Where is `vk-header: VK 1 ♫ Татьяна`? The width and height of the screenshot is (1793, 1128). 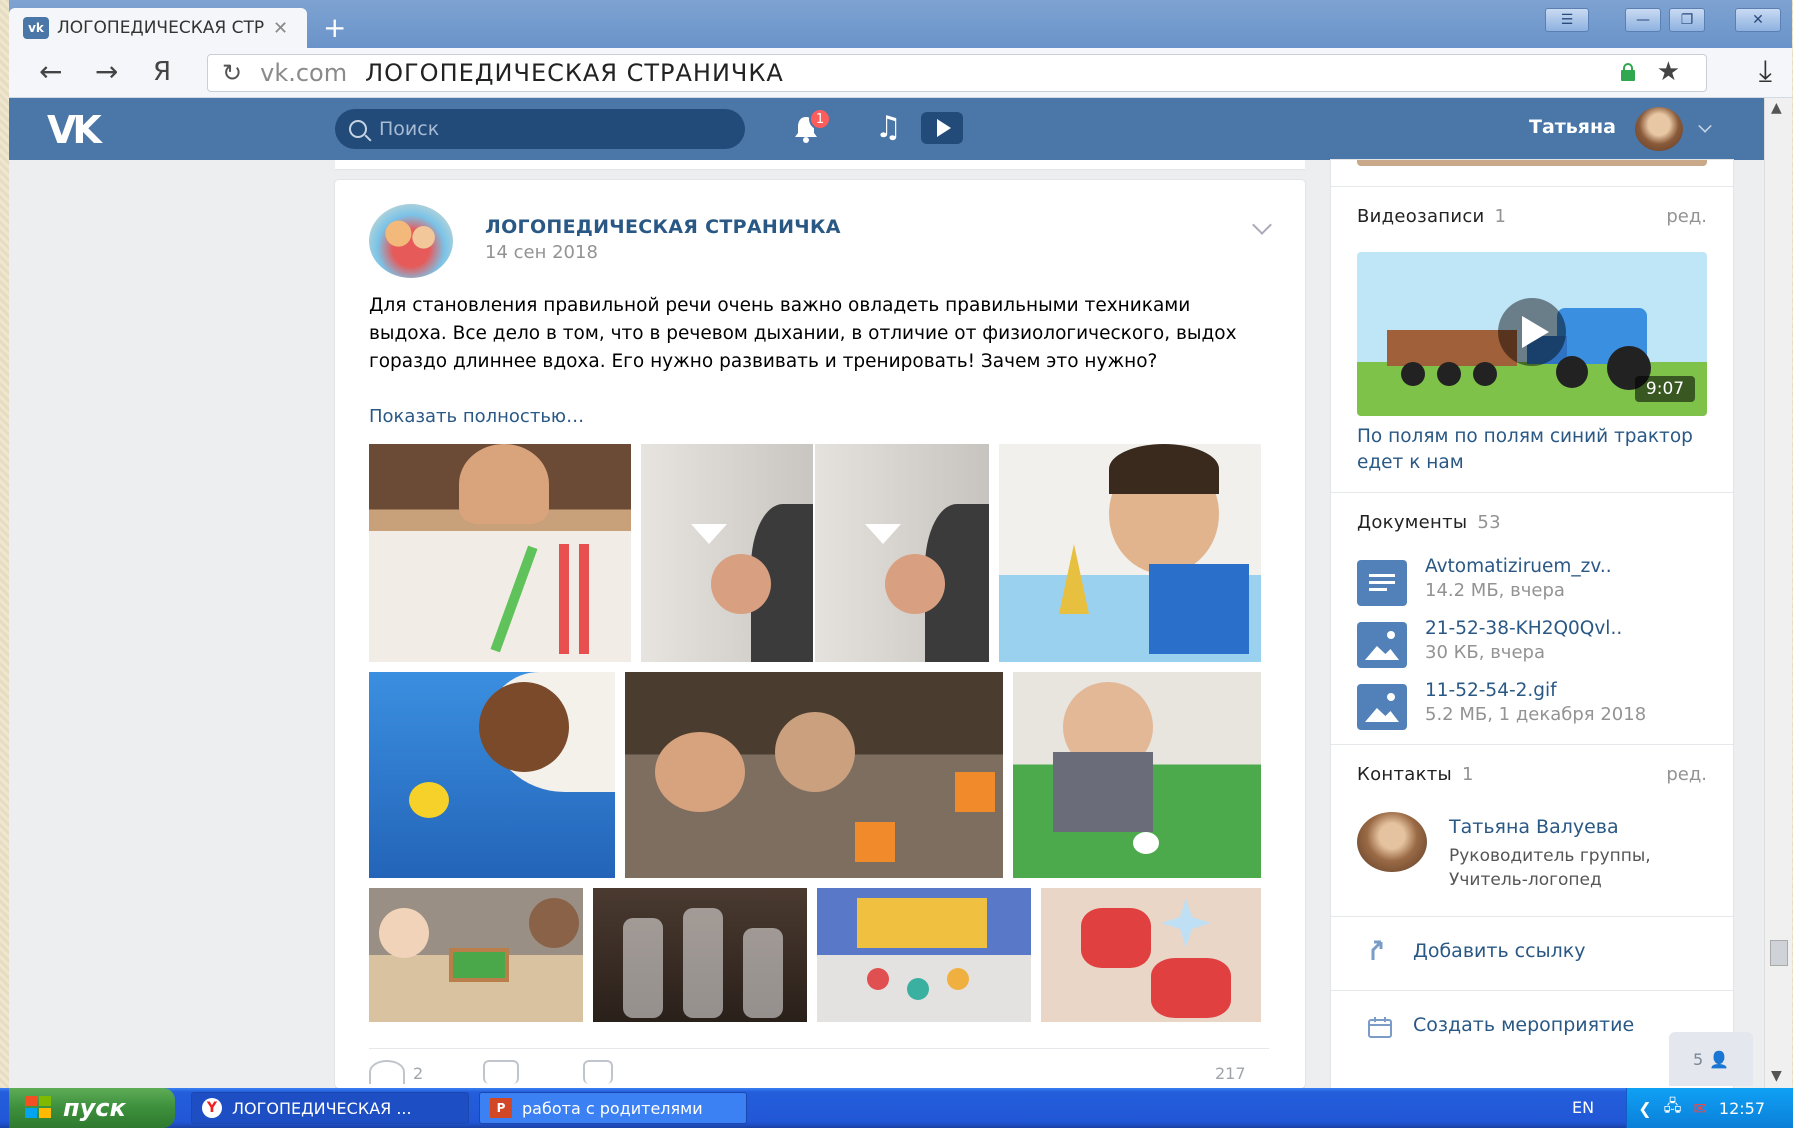
vk-header: VK 1 ♫ Татьяна is located at coordinates (886, 129).